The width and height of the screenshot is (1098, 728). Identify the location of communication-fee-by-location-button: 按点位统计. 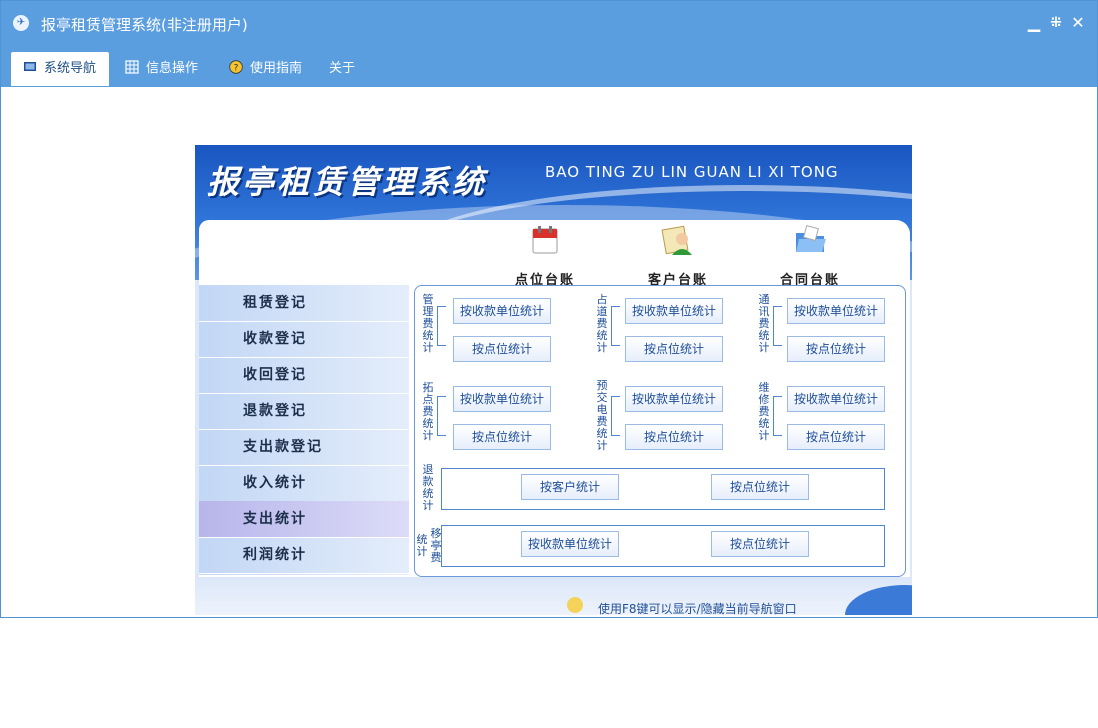
(836, 349).